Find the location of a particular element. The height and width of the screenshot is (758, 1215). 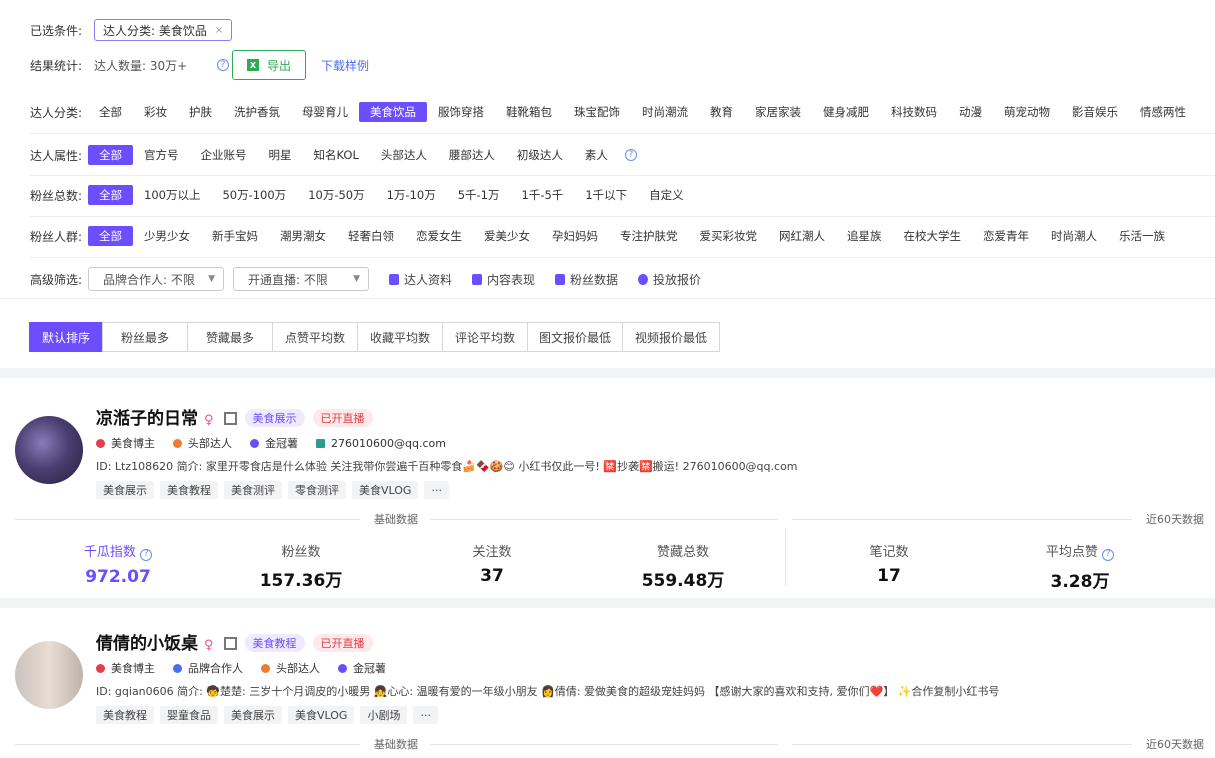

crowd-option: 乐活一族 is located at coordinates (1142, 236).